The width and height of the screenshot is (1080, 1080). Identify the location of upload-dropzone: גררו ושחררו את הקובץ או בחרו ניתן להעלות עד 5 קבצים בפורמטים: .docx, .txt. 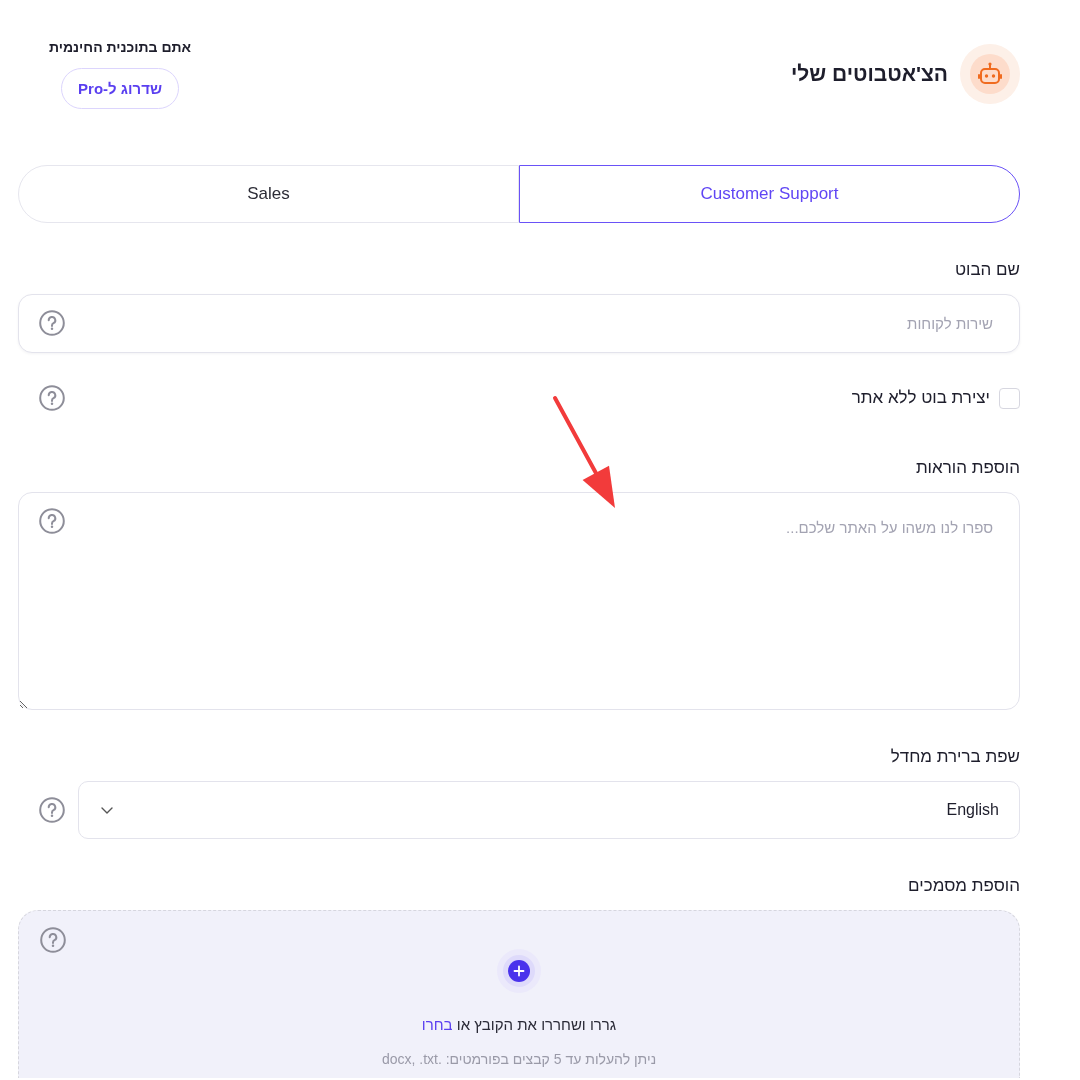
(519, 994).